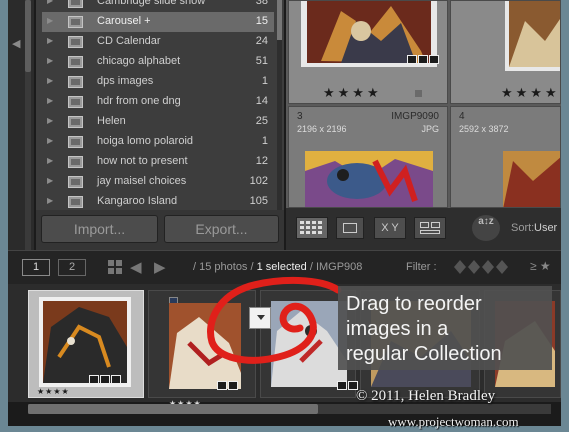 This screenshot has width=569, height=432. Describe the element at coordinates (160, 267) in the screenshot. I see `forward-arrow-icon: ▶` at that location.